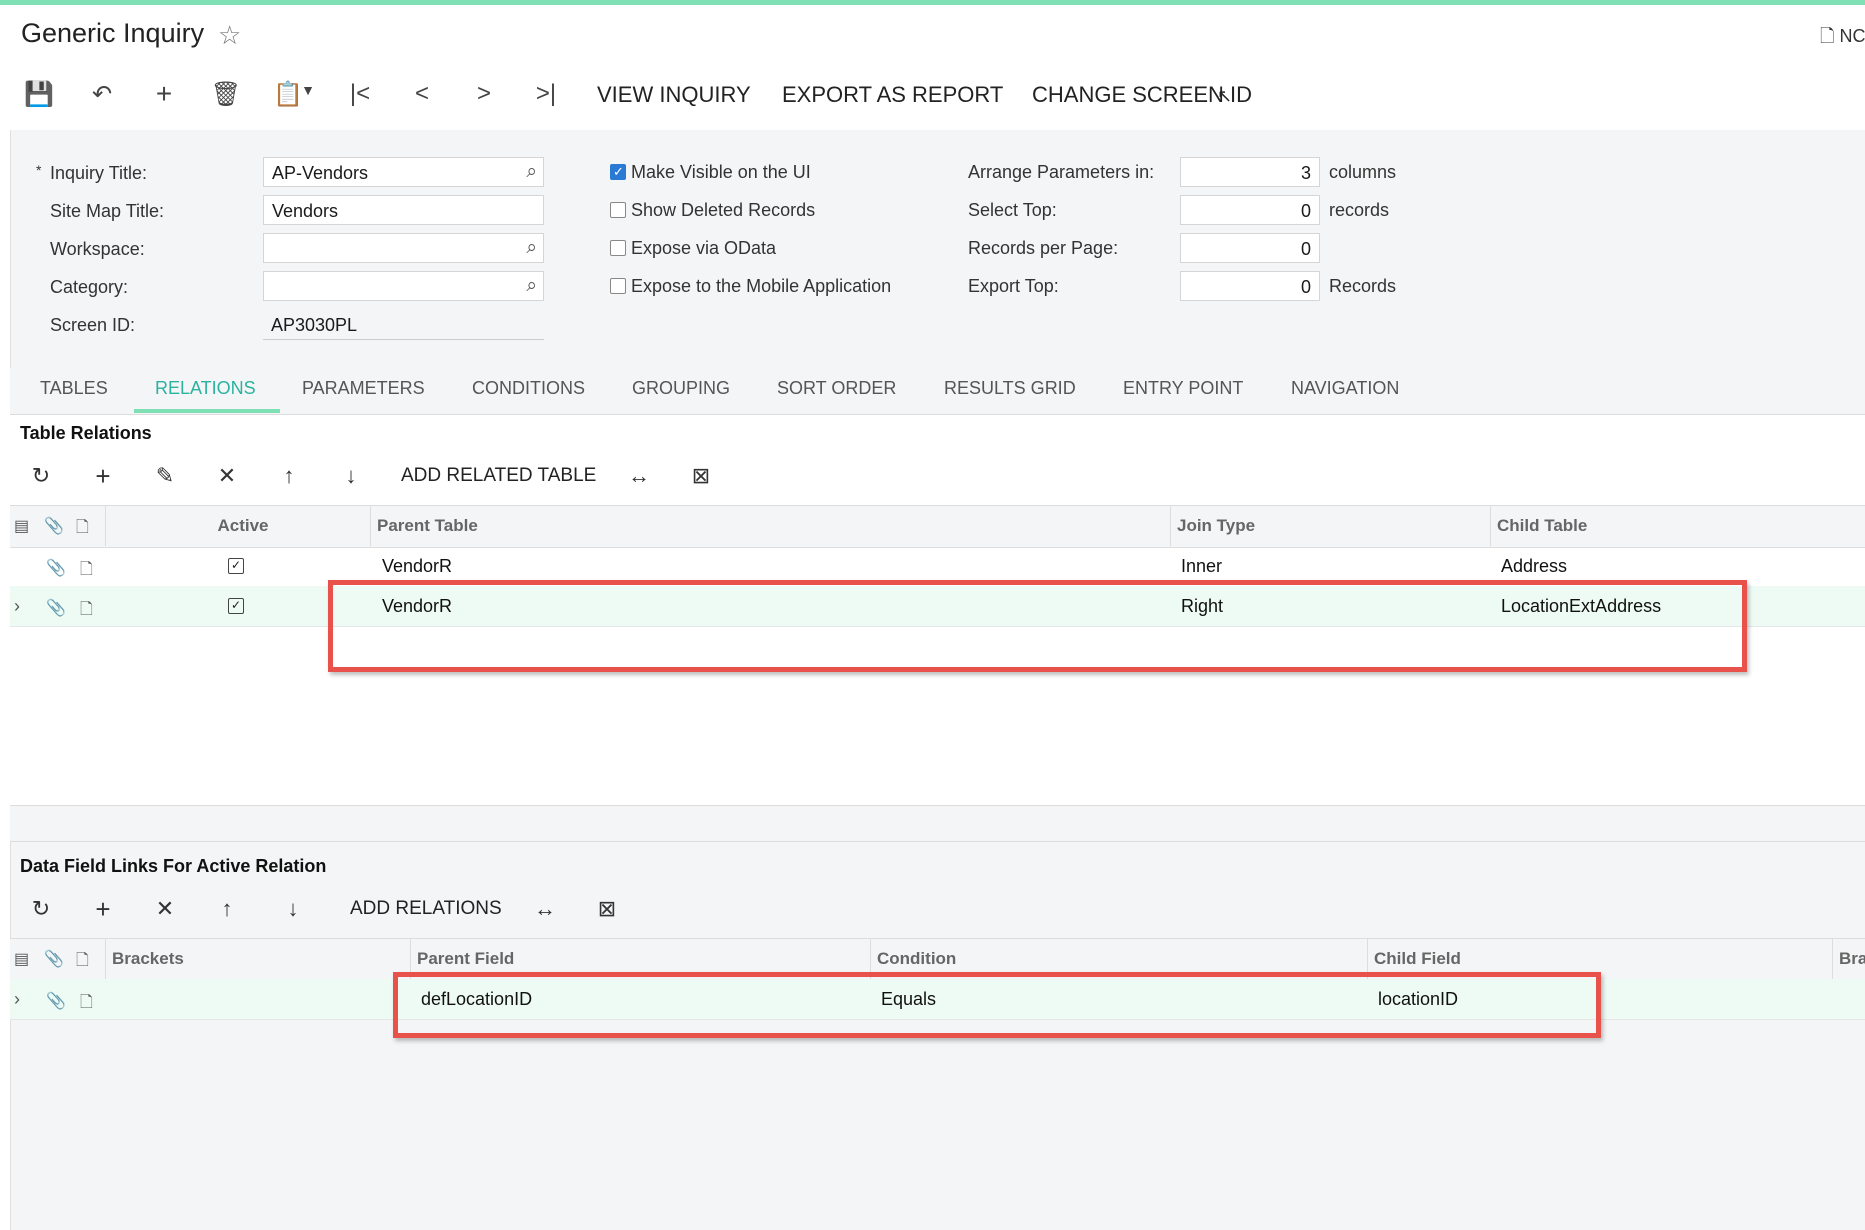 This screenshot has width=1865, height=1230. I want to click on required-mark: *, so click(38, 170).